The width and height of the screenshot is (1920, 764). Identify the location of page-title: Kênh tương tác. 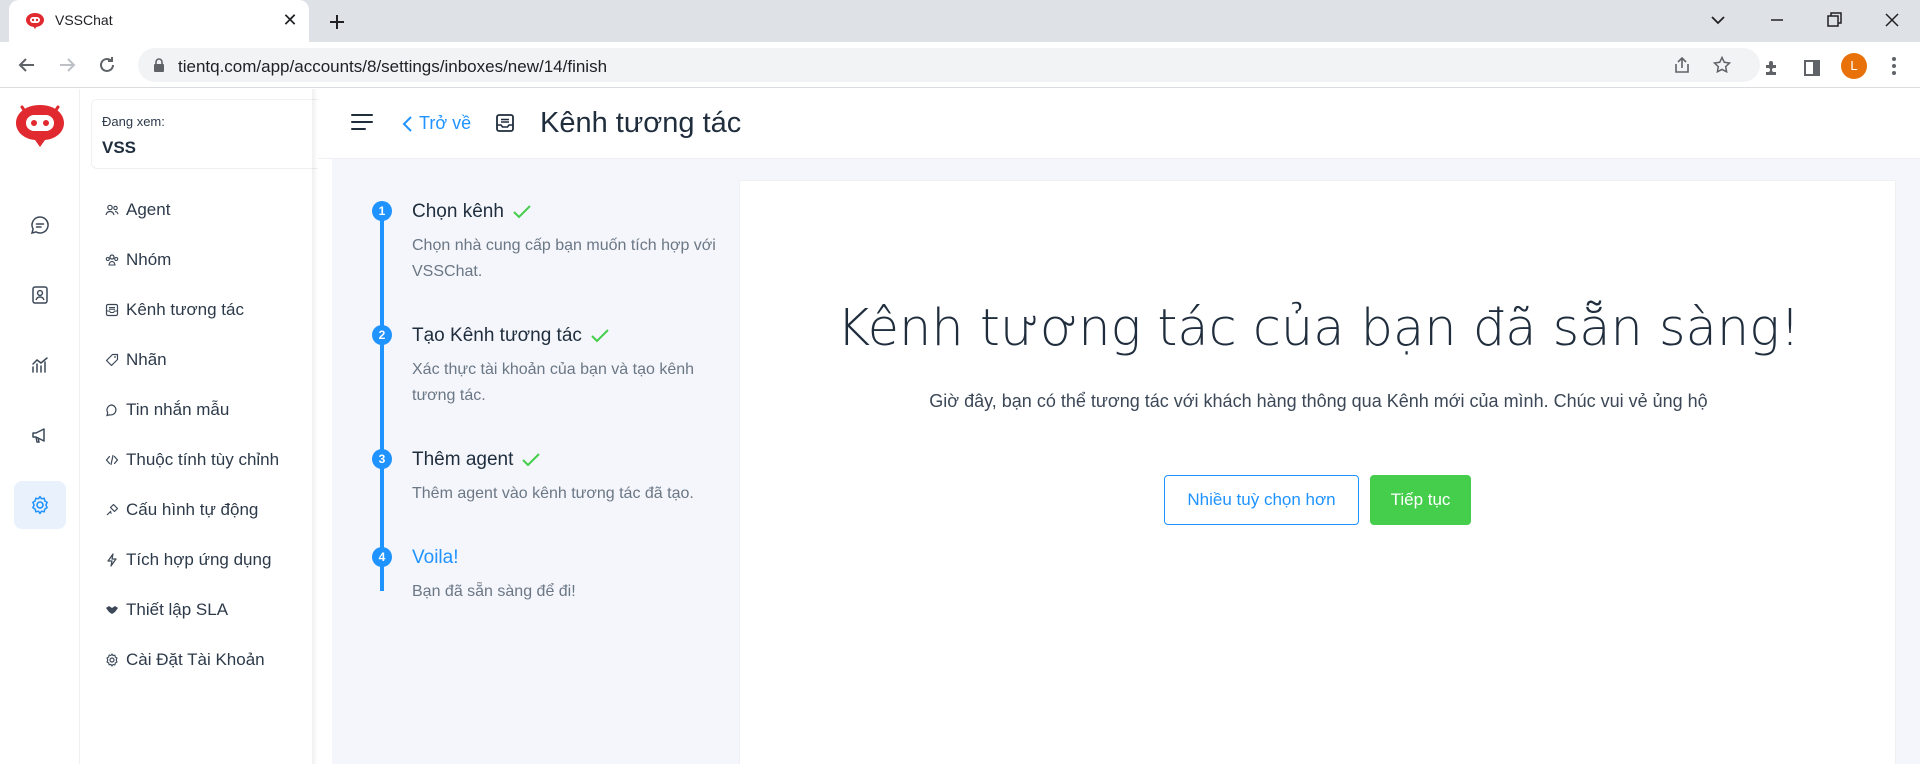
(641, 123).